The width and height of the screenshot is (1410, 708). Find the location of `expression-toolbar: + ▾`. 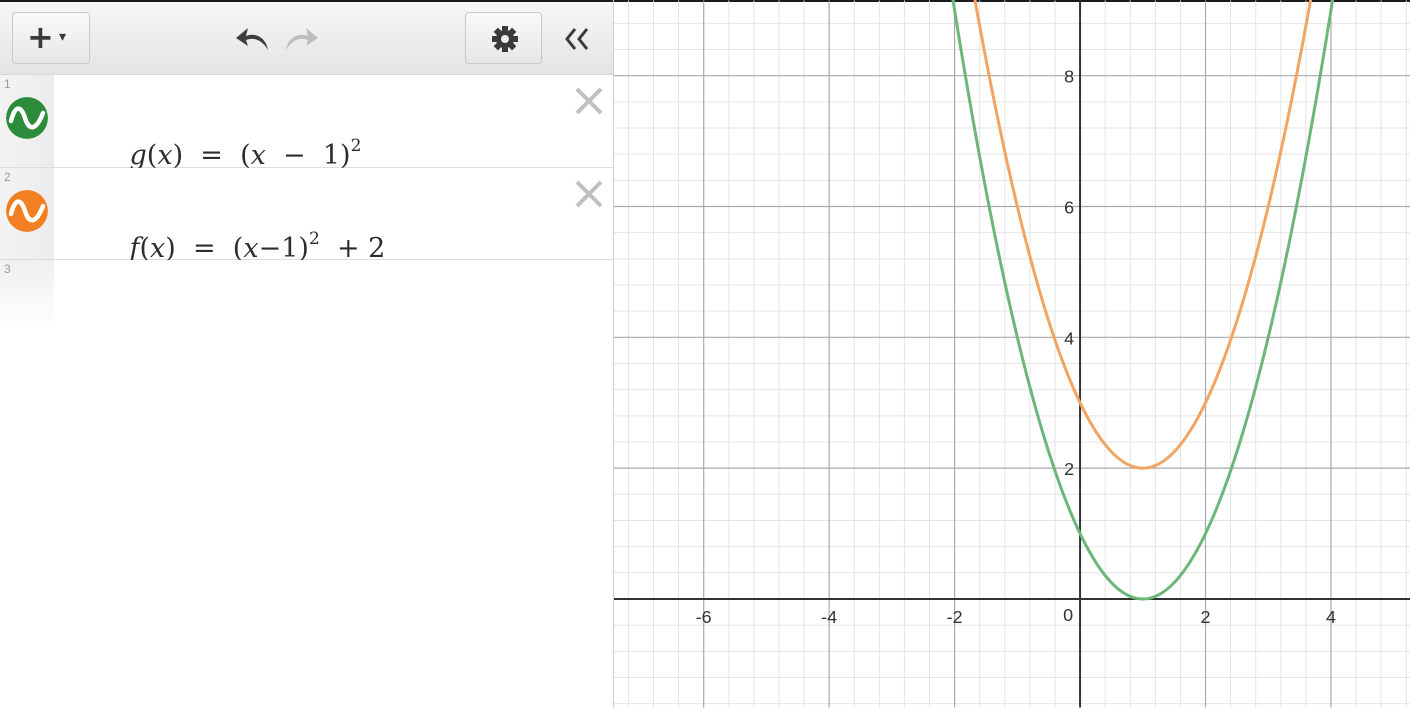

expression-toolbar: + ▾ is located at coordinates (306, 38).